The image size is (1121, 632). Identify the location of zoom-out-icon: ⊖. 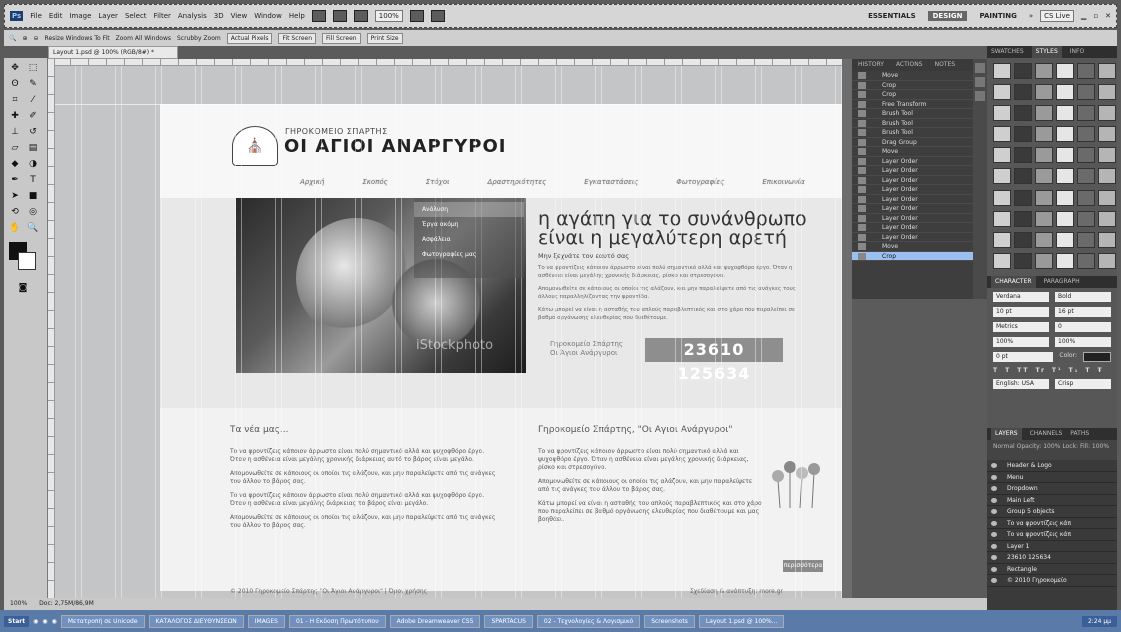
(36, 38).